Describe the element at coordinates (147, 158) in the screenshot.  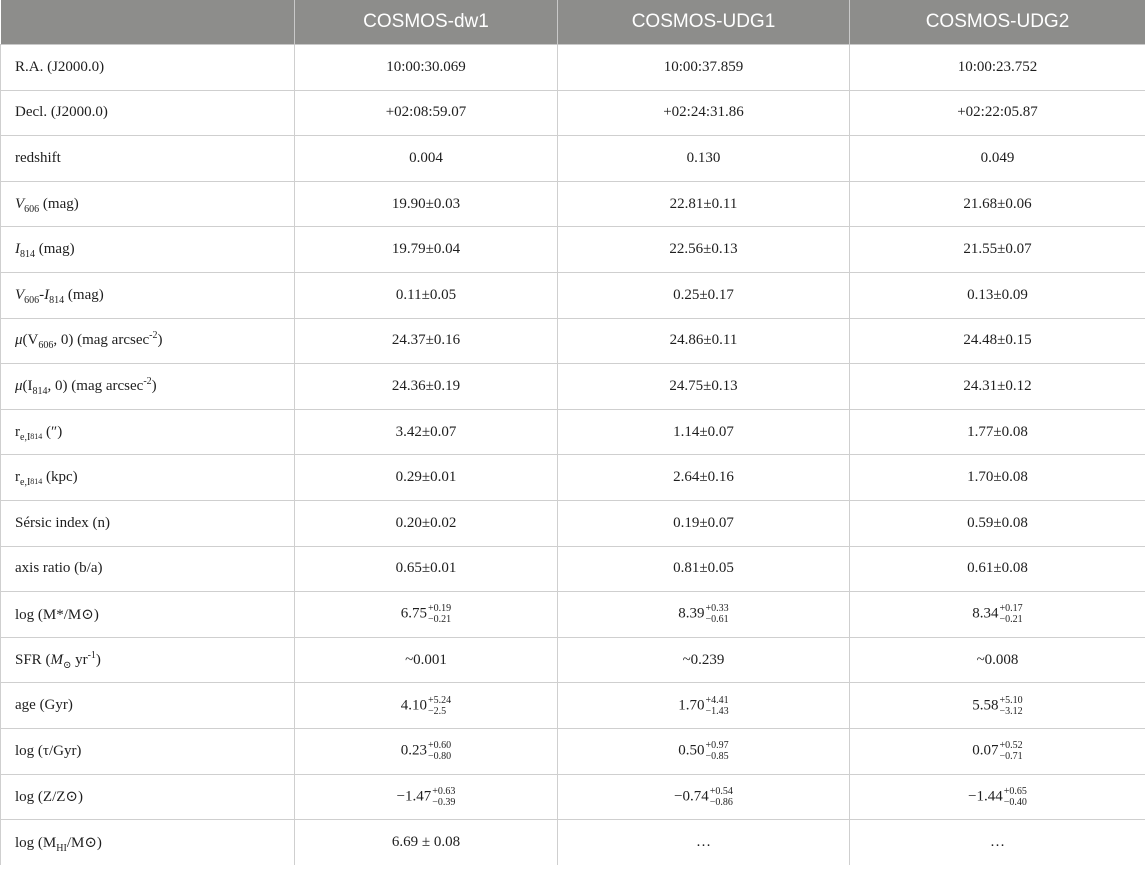
I see `row-label: redshift` at that location.